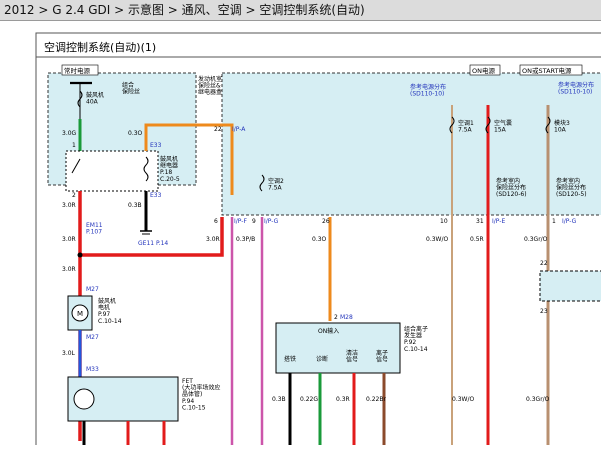 This screenshot has width=601, height=449. Describe the element at coordinates (69, 133) in the screenshot. I see `wire-3g-label: 3.0G` at that location.